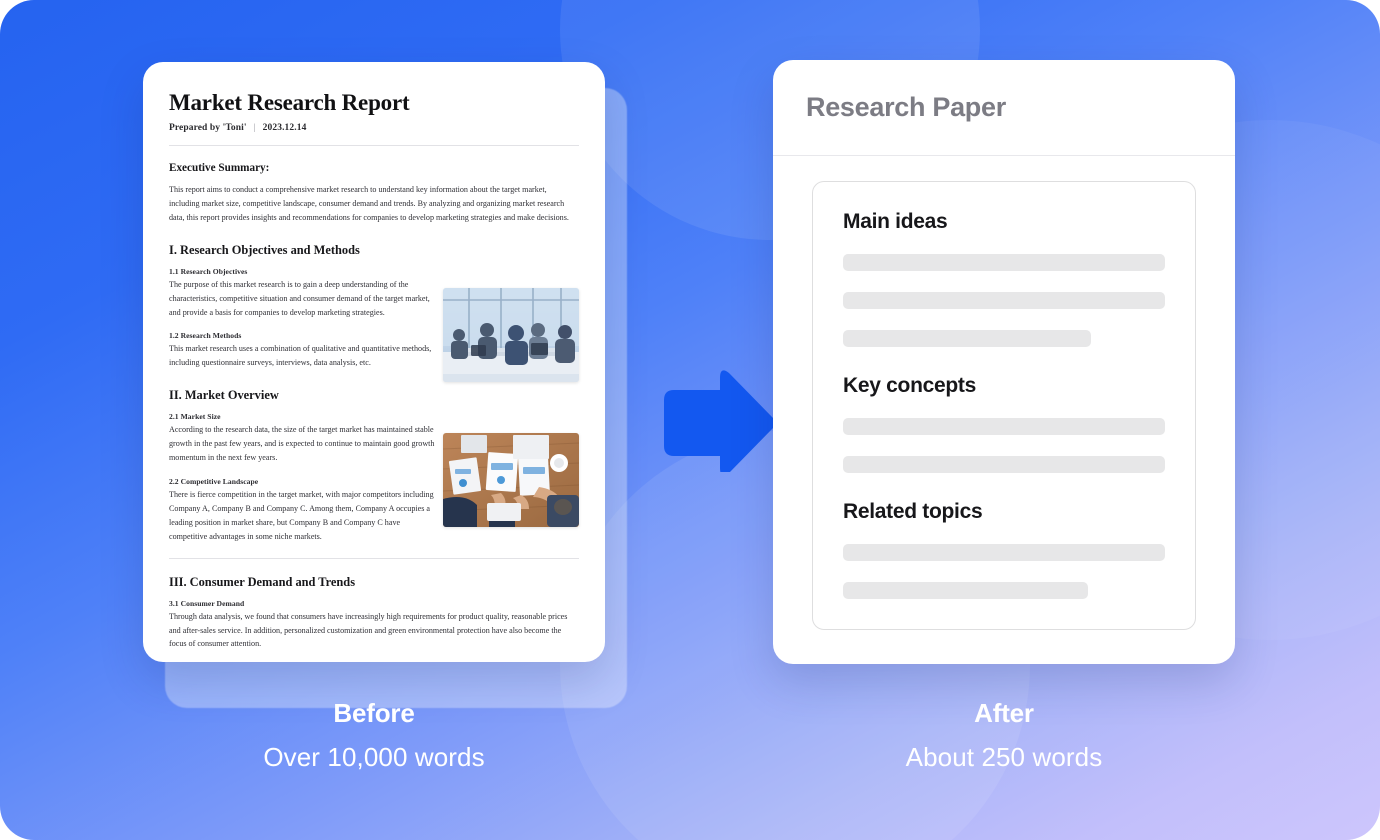 Image resolution: width=1380 pixels, height=840 pixels. Describe the element at coordinates (195, 417) in the screenshot. I see `subsection-heading: 2.1 Market Size` at that location.